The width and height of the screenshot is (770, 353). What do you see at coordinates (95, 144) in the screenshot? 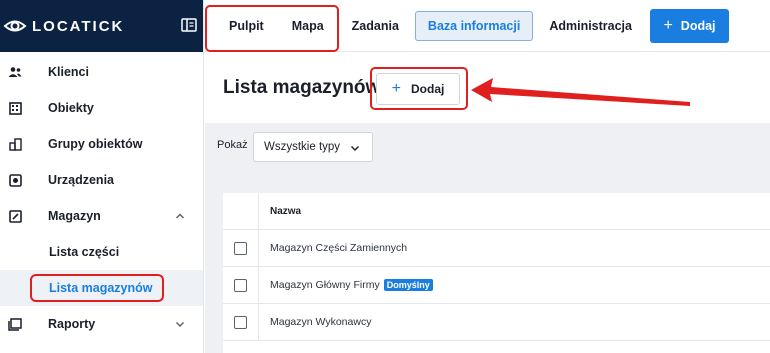
I see `sidebar-item-label: Grupy obiektów` at bounding box center [95, 144].